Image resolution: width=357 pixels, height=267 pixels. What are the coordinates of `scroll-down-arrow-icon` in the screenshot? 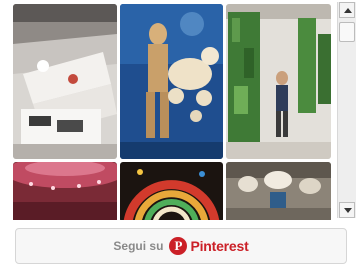 It's located at (347, 210).